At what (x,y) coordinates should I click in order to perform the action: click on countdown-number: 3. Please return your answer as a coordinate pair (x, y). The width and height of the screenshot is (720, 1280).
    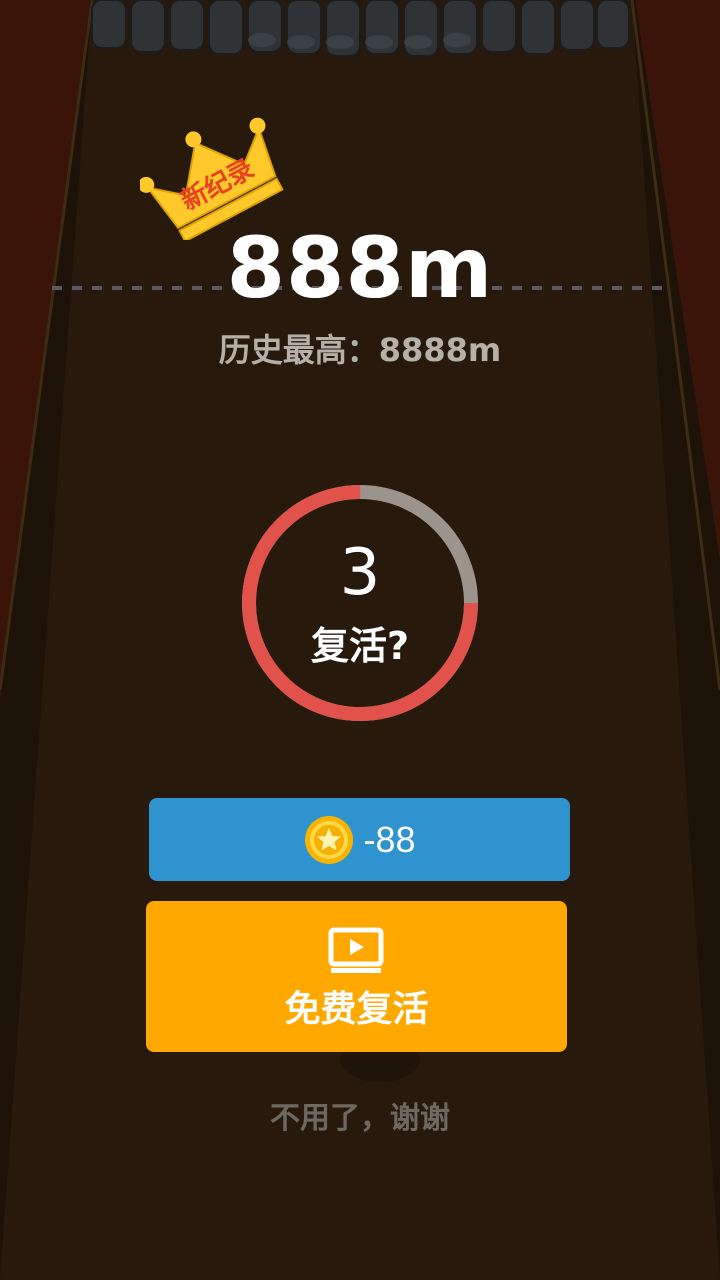
    Looking at the image, I should click on (360, 573).